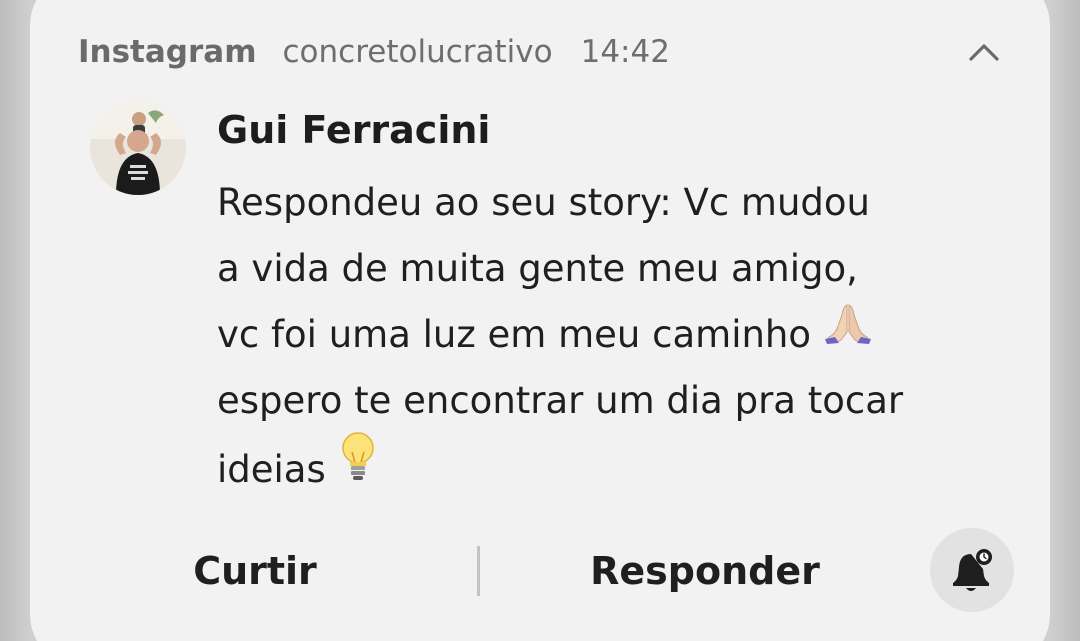  Describe the element at coordinates (478, 571) in the screenshot. I see `action-divider` at that location.